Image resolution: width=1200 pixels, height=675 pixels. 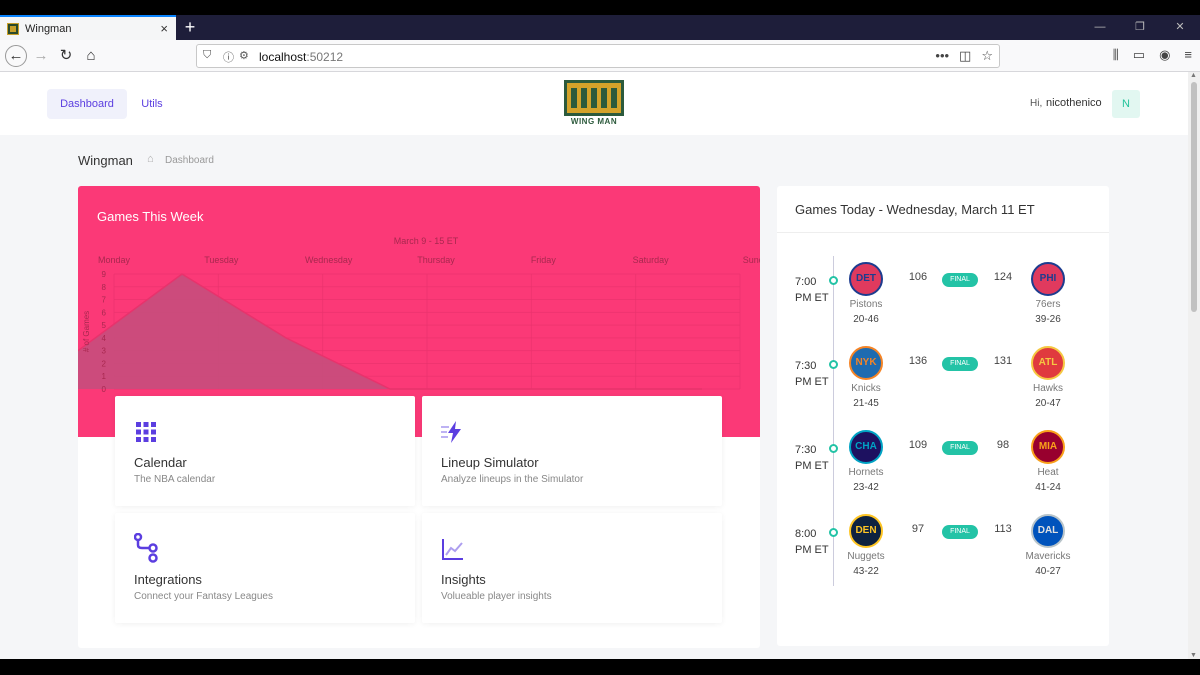 I want to click on away-score: 124, so click(x=1003, y=277).